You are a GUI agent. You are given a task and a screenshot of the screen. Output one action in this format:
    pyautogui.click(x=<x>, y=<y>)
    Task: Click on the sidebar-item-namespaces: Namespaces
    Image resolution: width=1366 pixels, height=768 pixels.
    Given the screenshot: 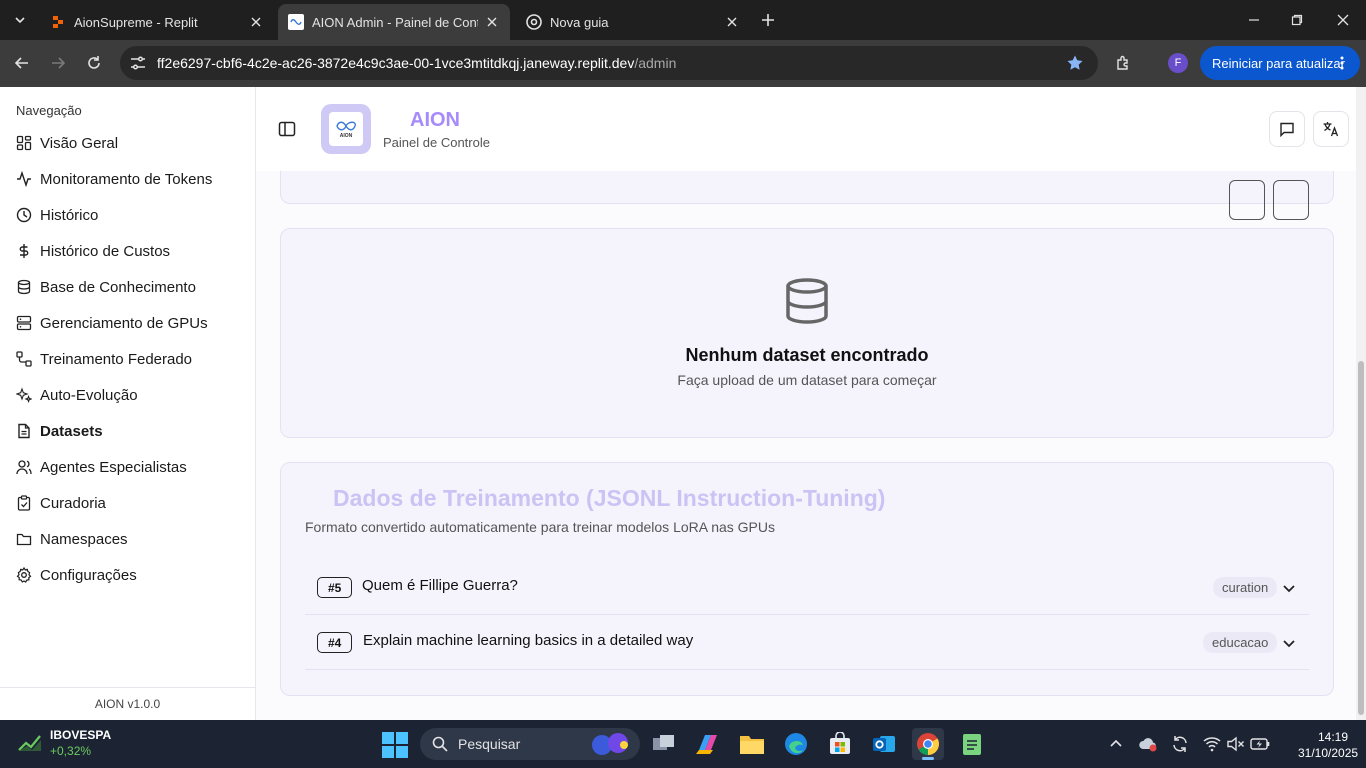 What is the action you would take?
    pyautogui.click(x=127, y=539)
    